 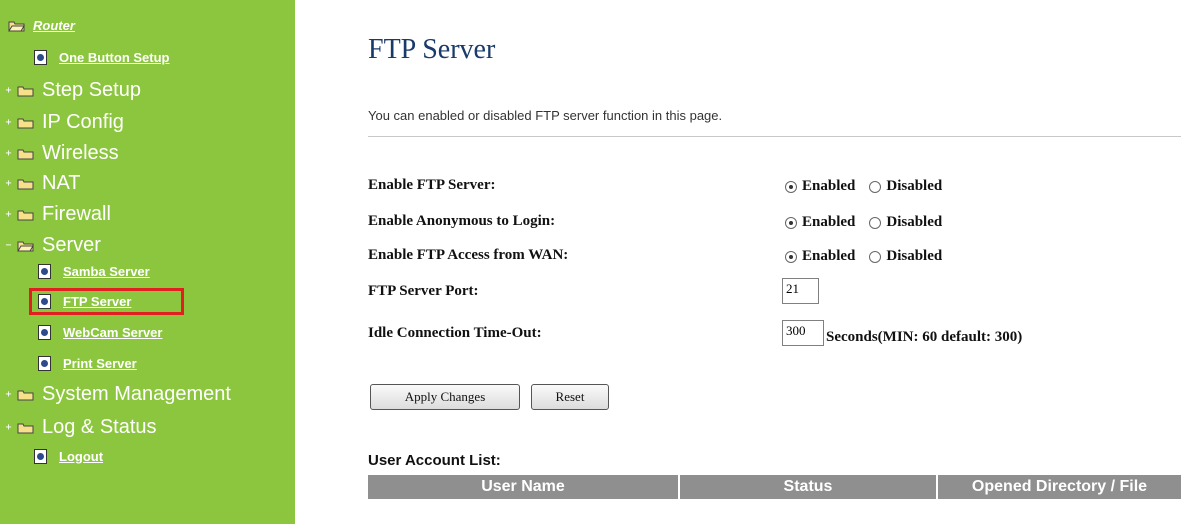 I want to click on sidebar-item-label: FTP Server, so click(x=97, y=301).